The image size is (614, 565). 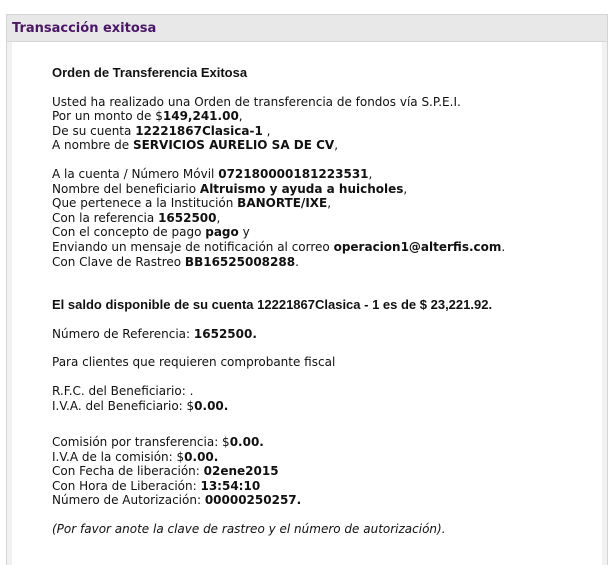 What do you see at coordinates (241, 471) in the screenshot?
I see `release-date-value: 02ene2015` at bounding box center [241, 471].